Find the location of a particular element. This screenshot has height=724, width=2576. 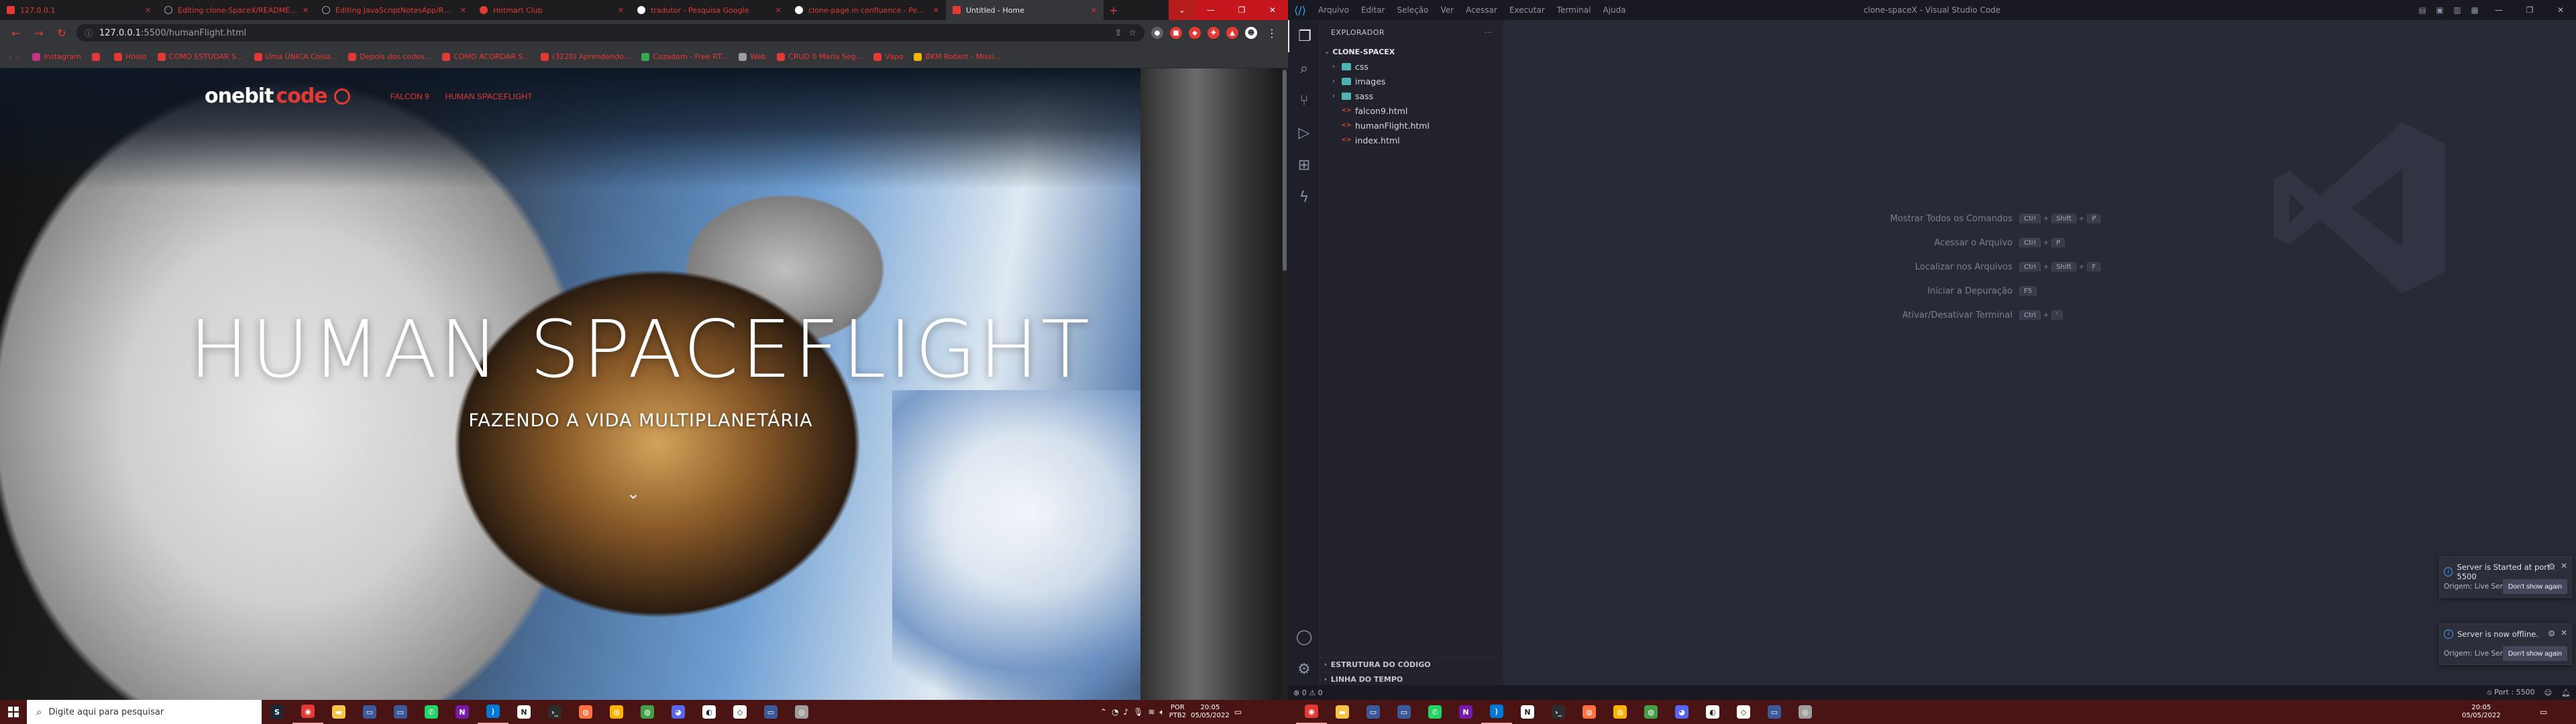

taskbar-app: ▬ is located at coordinates (338, 712).